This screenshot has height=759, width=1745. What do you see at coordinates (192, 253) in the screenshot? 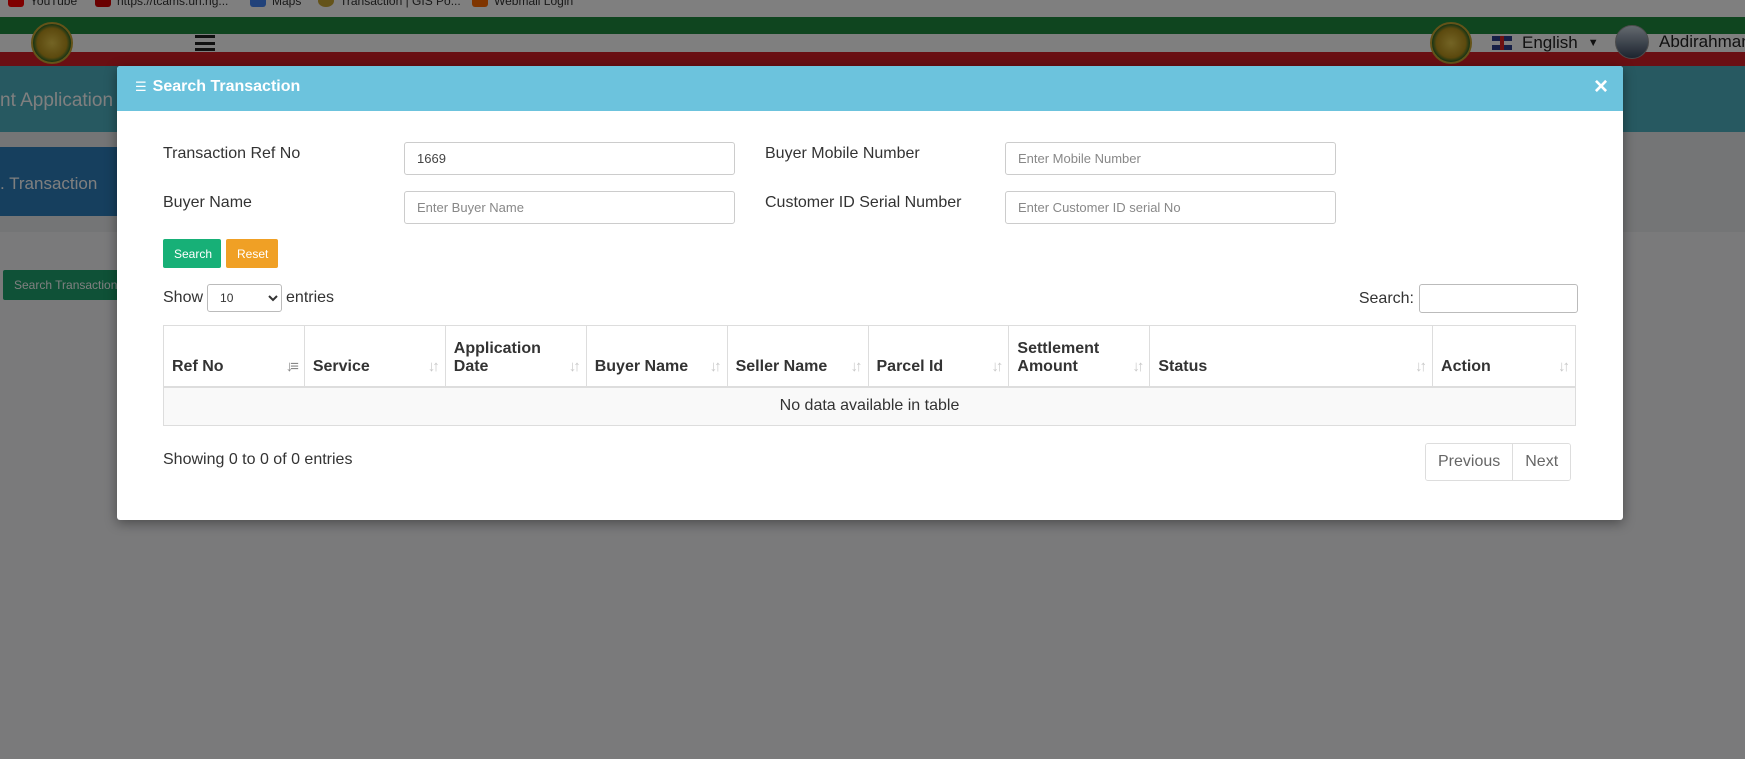
I see `search-button: Search` at bounding box center [192, 253].